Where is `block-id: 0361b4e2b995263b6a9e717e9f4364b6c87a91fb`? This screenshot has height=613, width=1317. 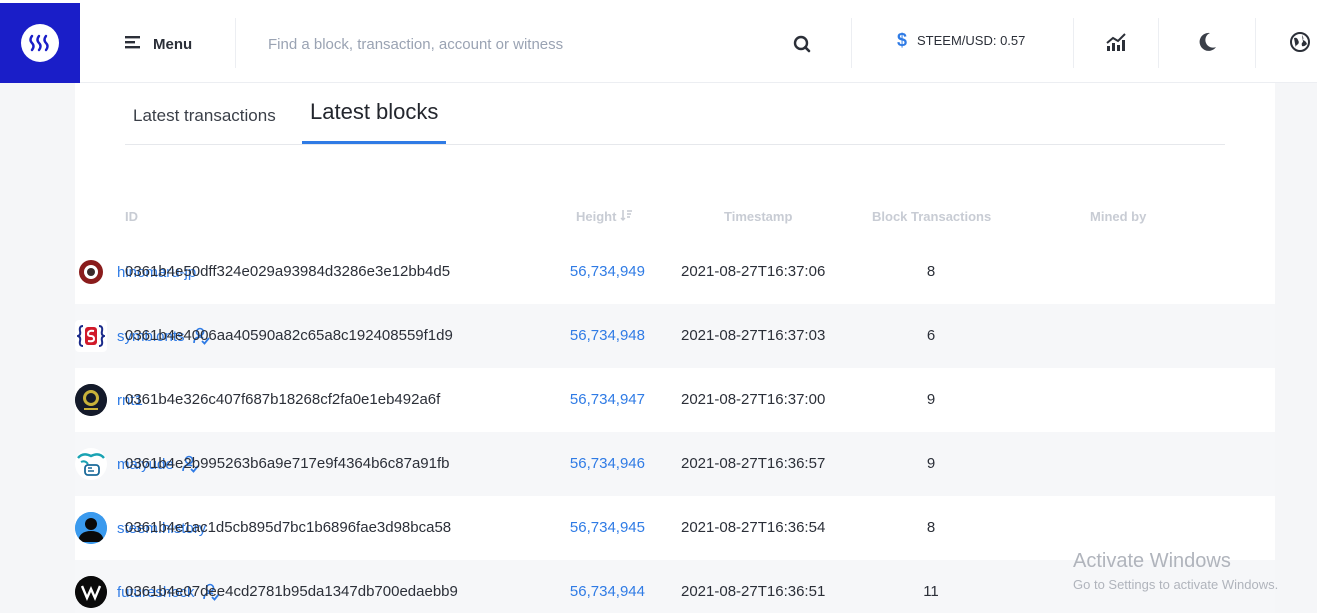 block-id: 0361b4e2b995263b6a9e717e9f4364b6c87a91fb is located at coordinates (287, 463).